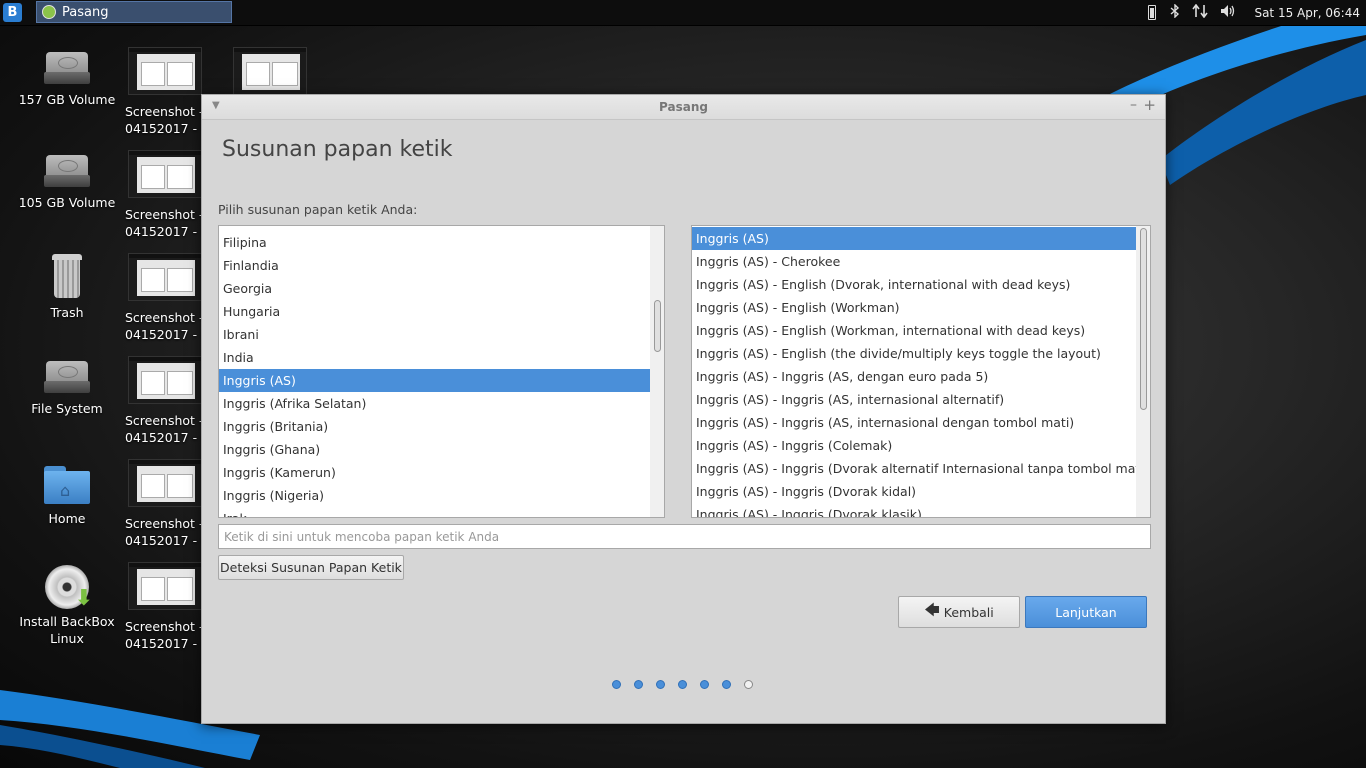  What do you see at coordinates (318, 209) in the screenshot?
I see `layout-prompt-label: Pilih susunan papan ketik Anda:` at bounding box center [318, 209].